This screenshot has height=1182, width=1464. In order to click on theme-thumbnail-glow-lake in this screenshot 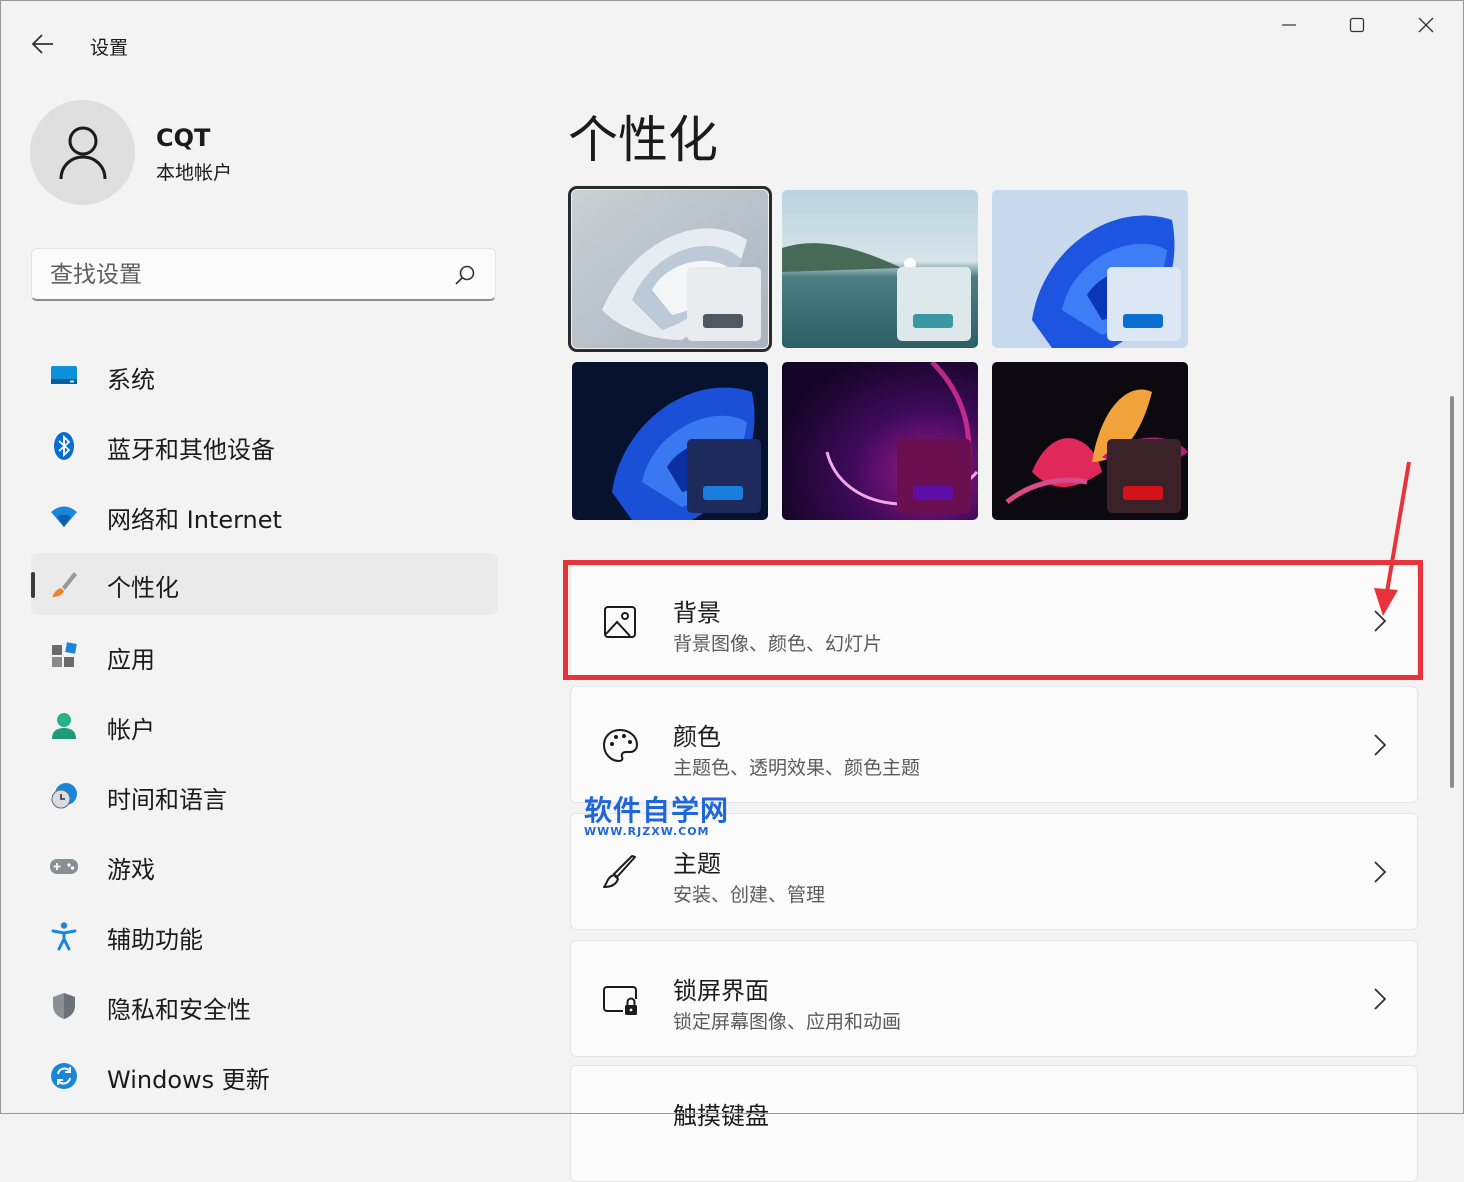, I will do `click(880, 269)`.